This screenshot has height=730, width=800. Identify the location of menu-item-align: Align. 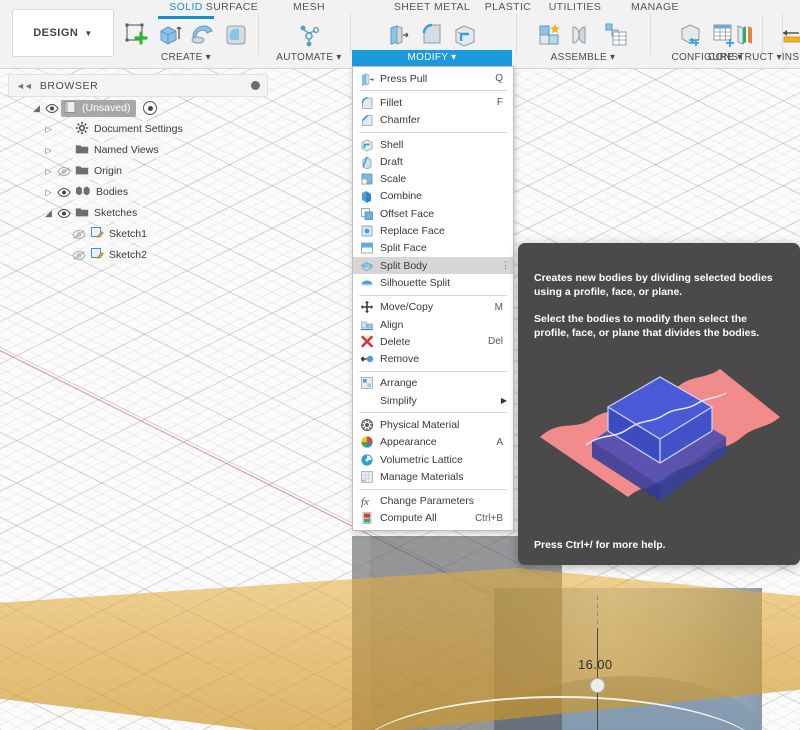
(433, 324).